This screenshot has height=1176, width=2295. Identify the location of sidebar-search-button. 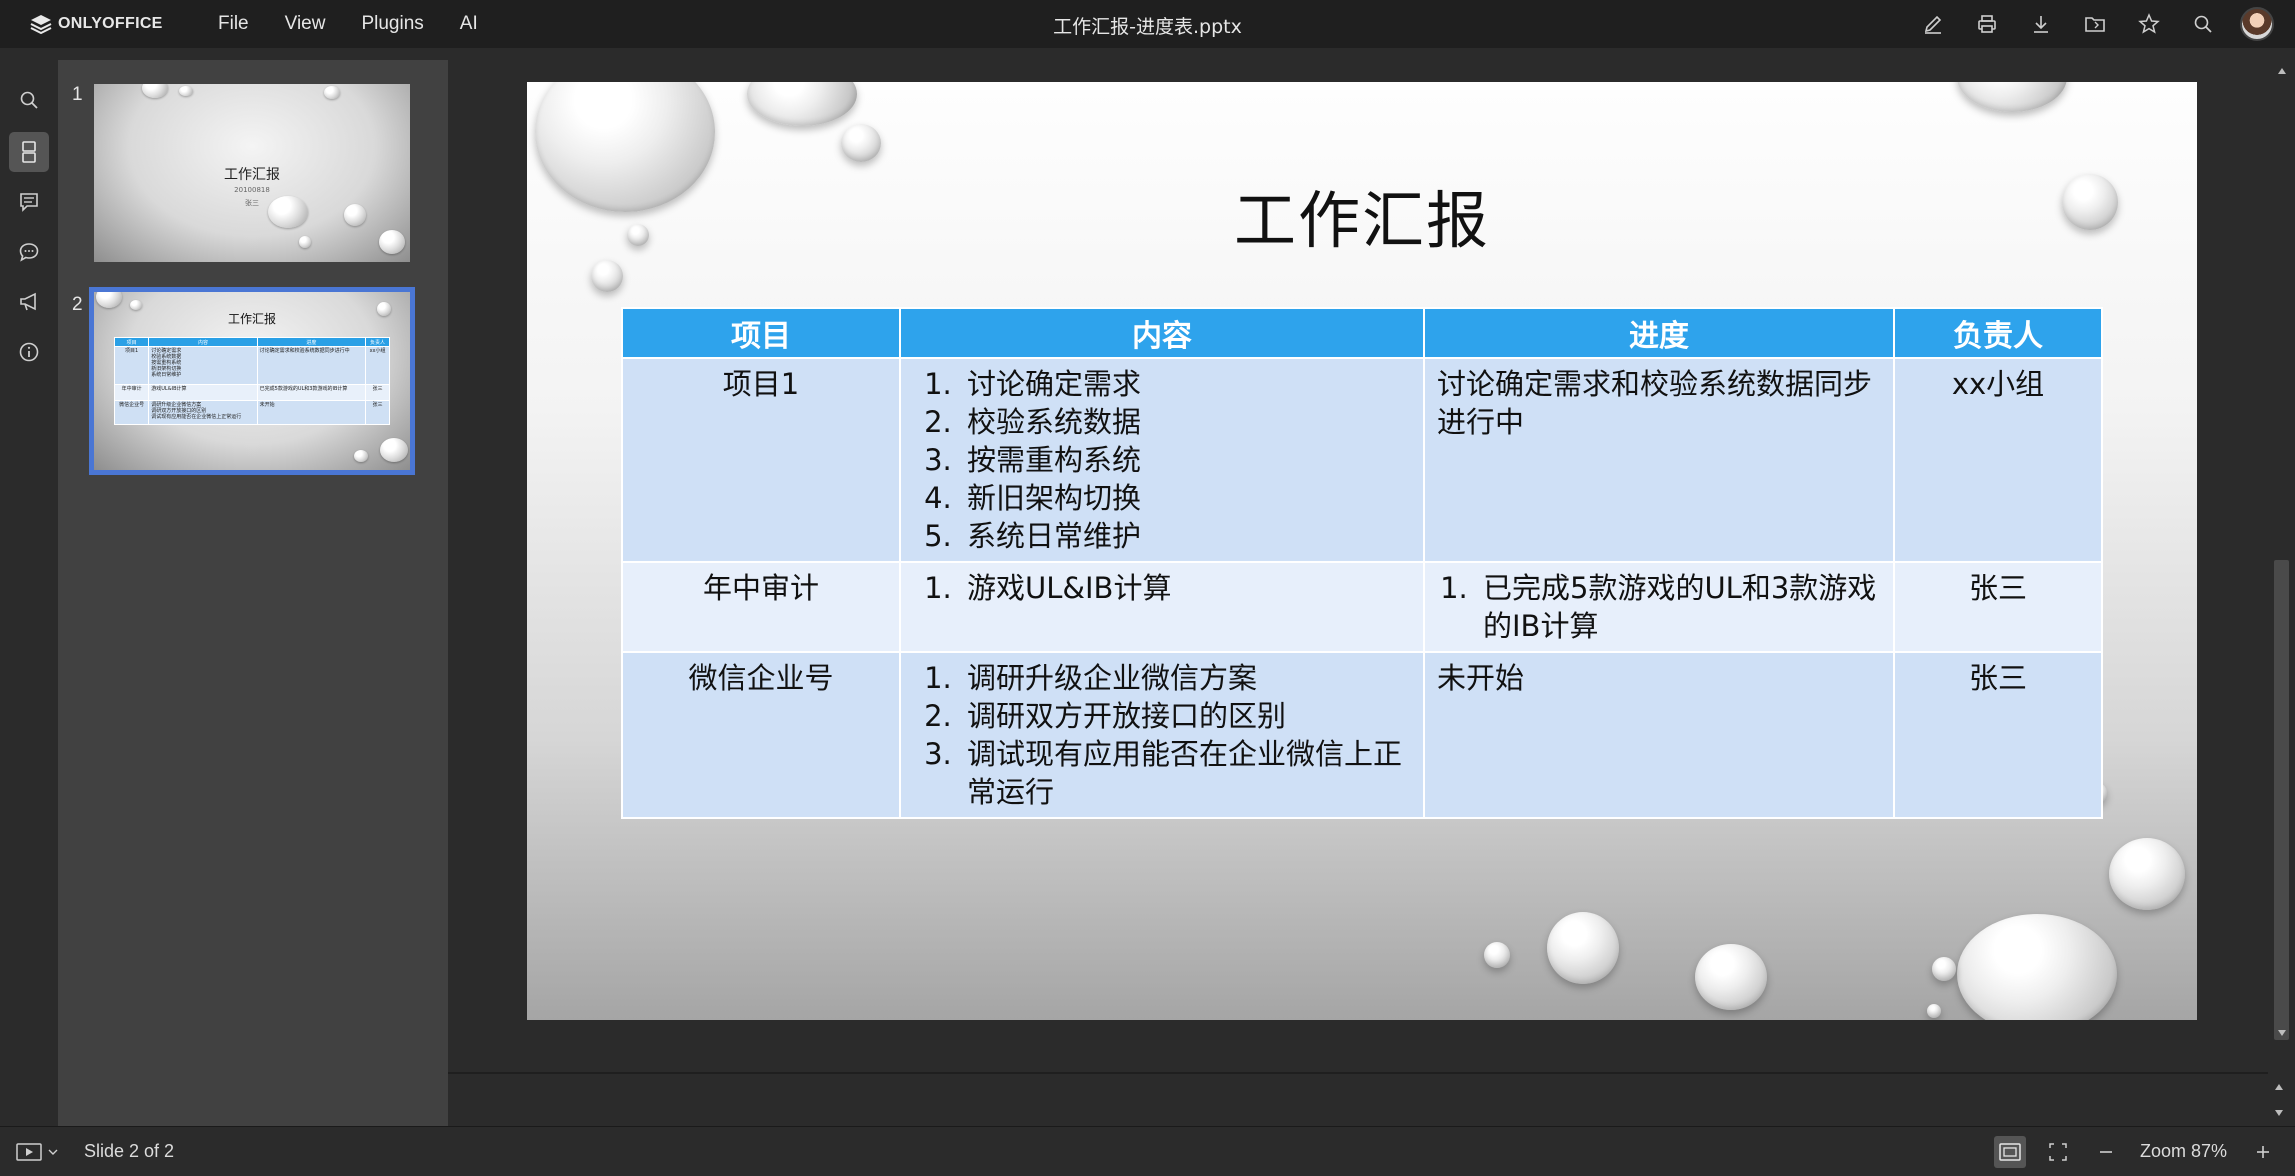
(29, 100).